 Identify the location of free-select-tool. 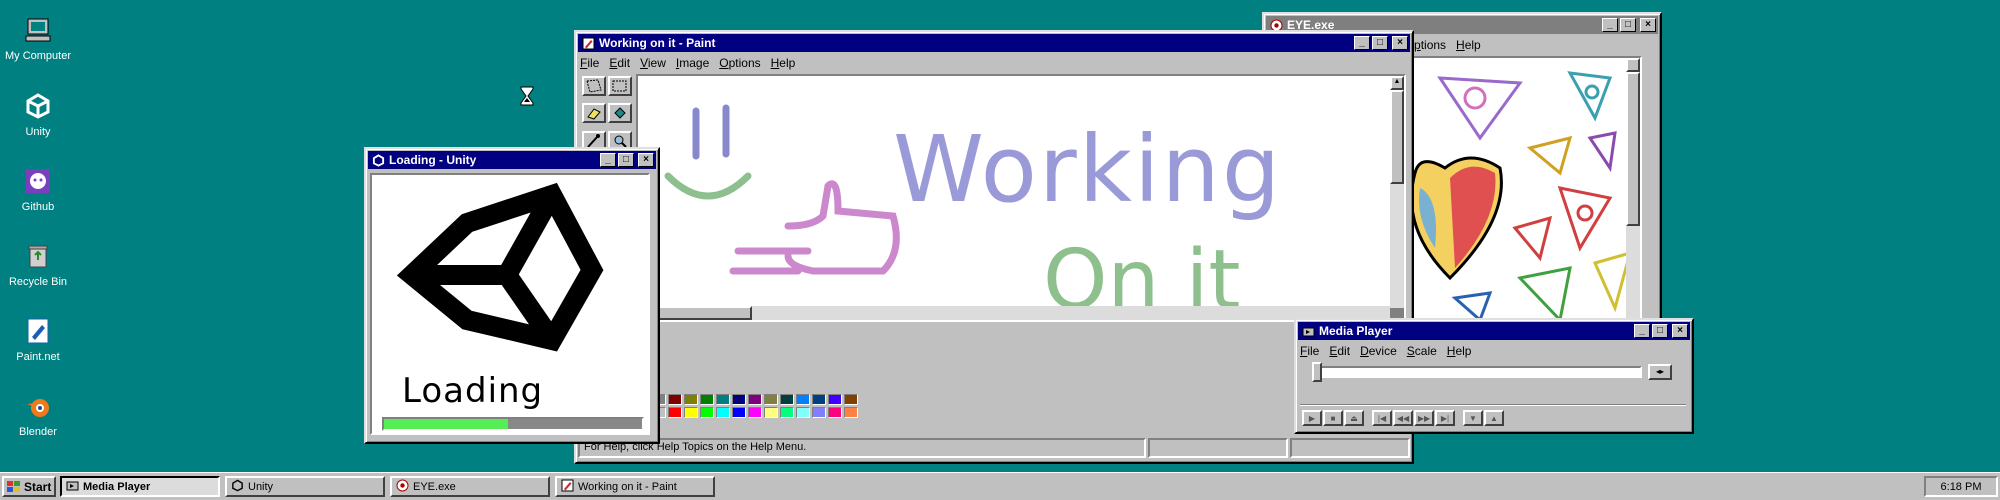
(594, 86).